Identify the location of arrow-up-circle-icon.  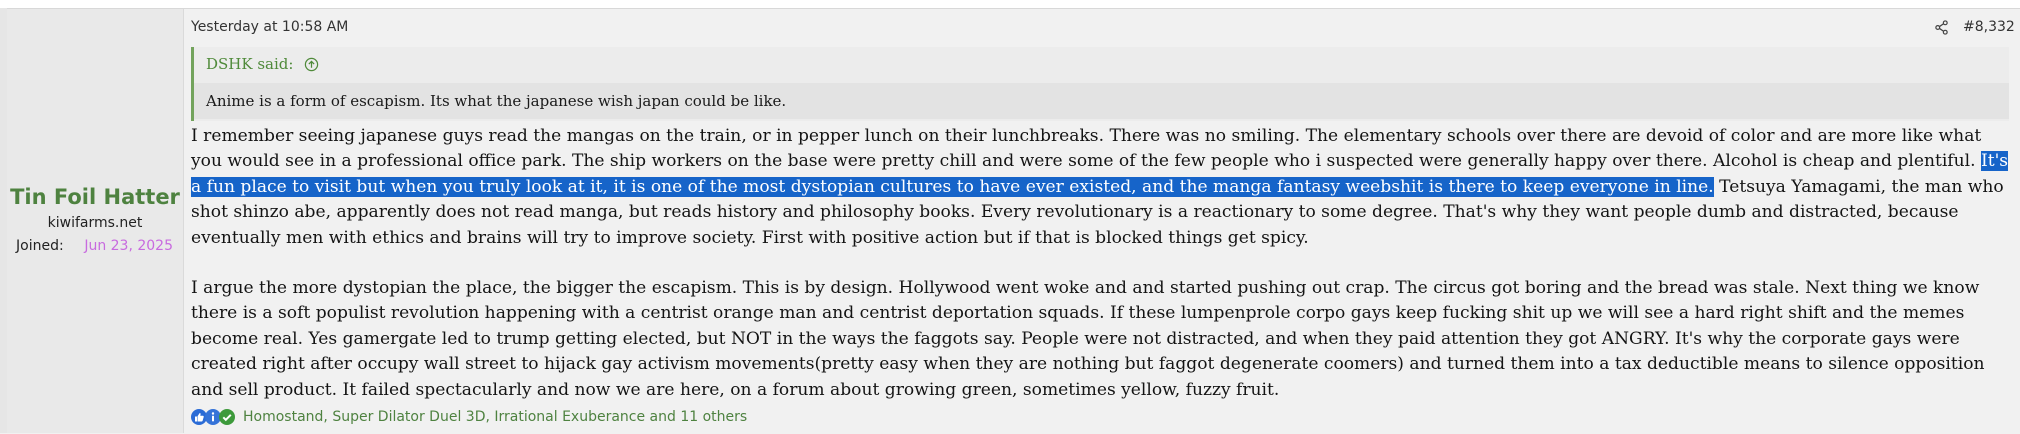
(311, 64).